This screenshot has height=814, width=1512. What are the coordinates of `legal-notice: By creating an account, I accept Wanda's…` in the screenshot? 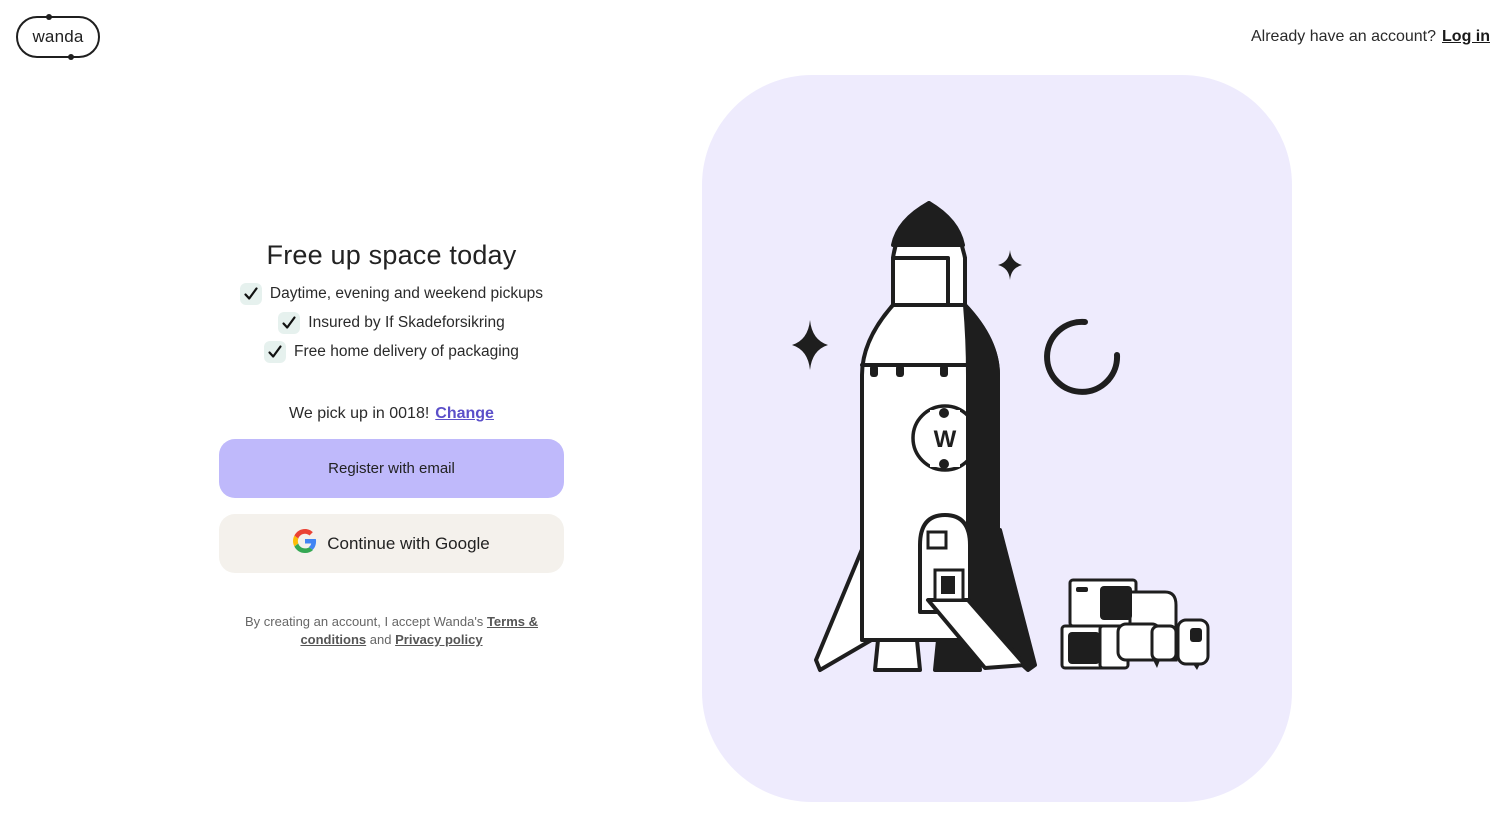 It's located at (392, 631).